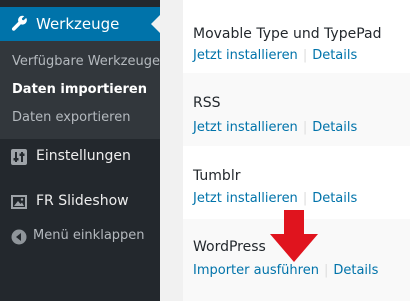 This screenshot has height=301, width=410. What do you see at coordinates (256, 270) in the screenshot?
I see `run-importer-link: Importer ausführen` at bounding box center [256, 270].